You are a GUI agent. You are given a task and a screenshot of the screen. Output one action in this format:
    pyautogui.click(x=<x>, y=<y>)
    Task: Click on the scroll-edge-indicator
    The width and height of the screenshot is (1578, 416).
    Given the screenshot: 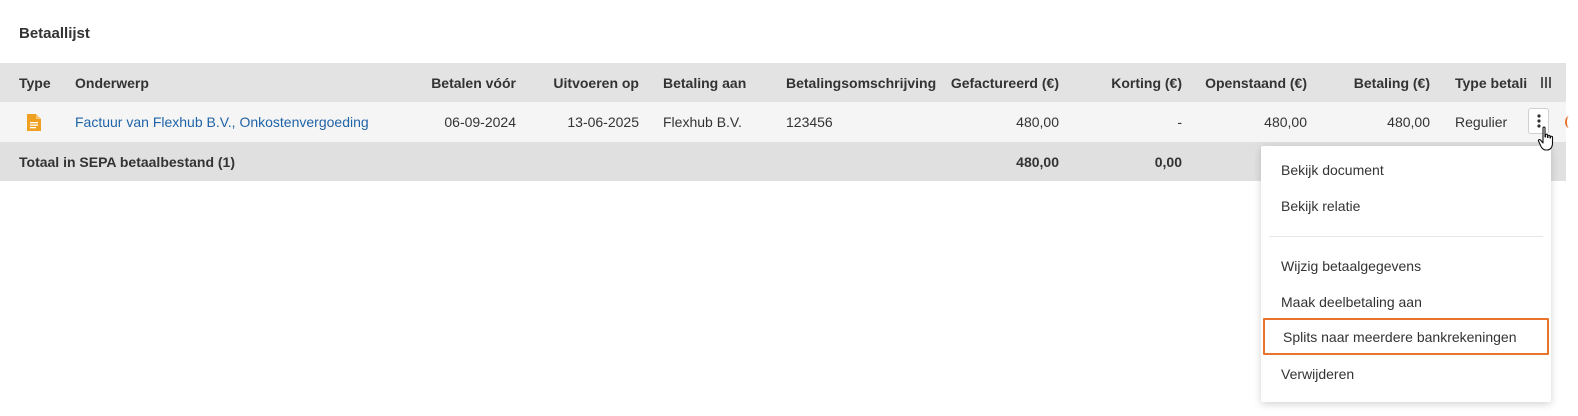 What is the action you would take?
    pyautogui.click(x=1569, y=122)
    